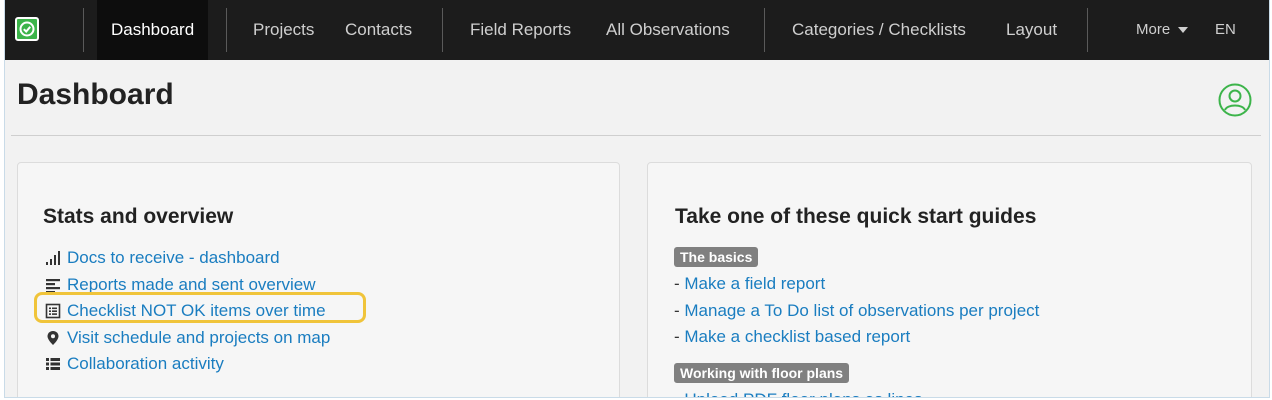 This screenshot has width=1272, height=400. I want to click on caret-down-icon, so click(1183, 30).